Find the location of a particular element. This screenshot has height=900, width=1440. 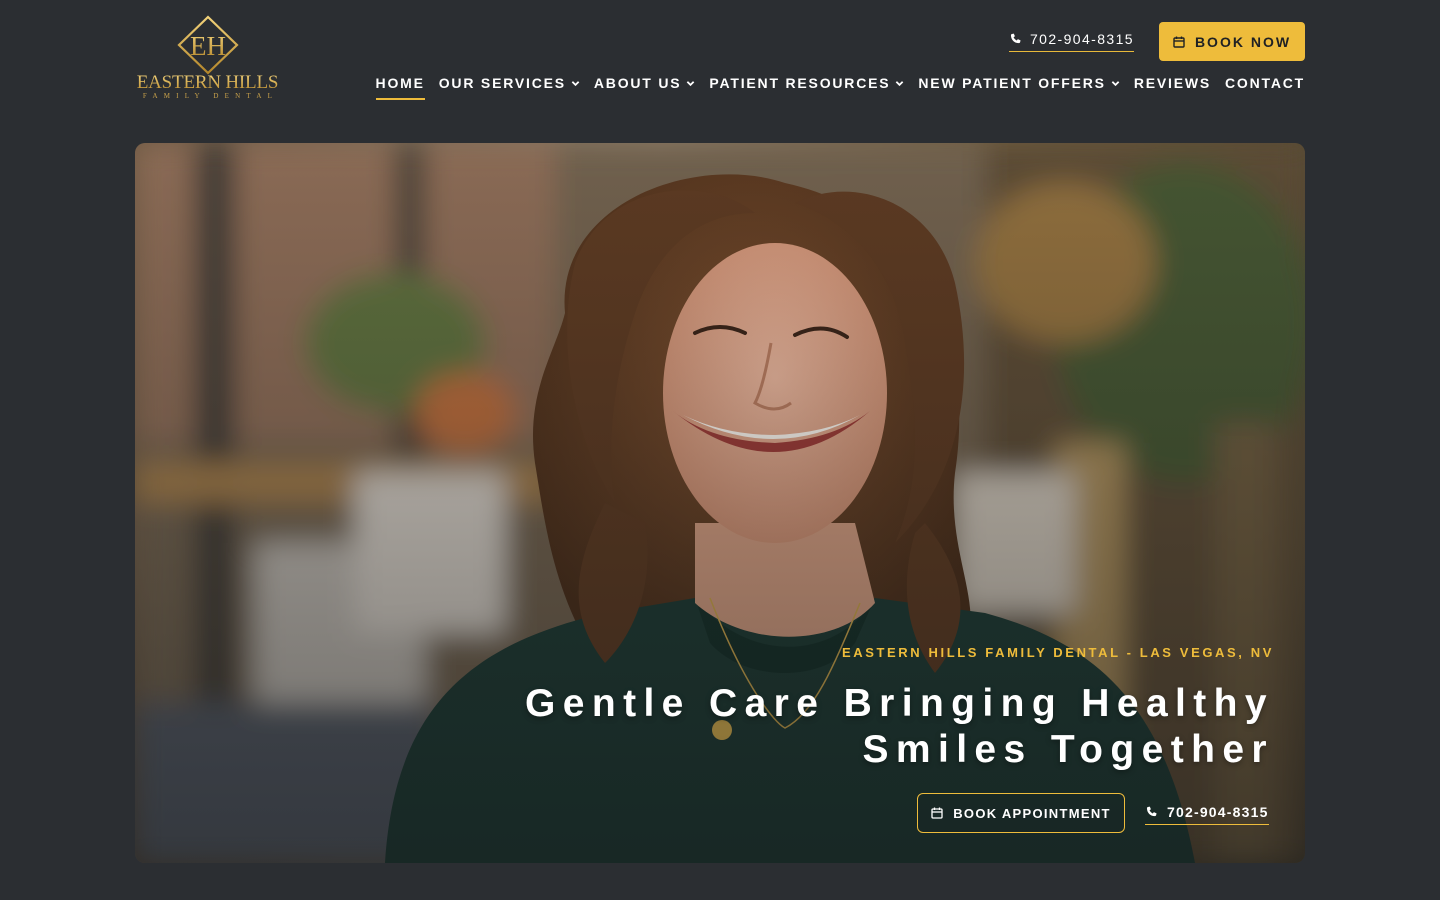

nav-item-label: OUR SERVICES is located at coordinates (502, 83).